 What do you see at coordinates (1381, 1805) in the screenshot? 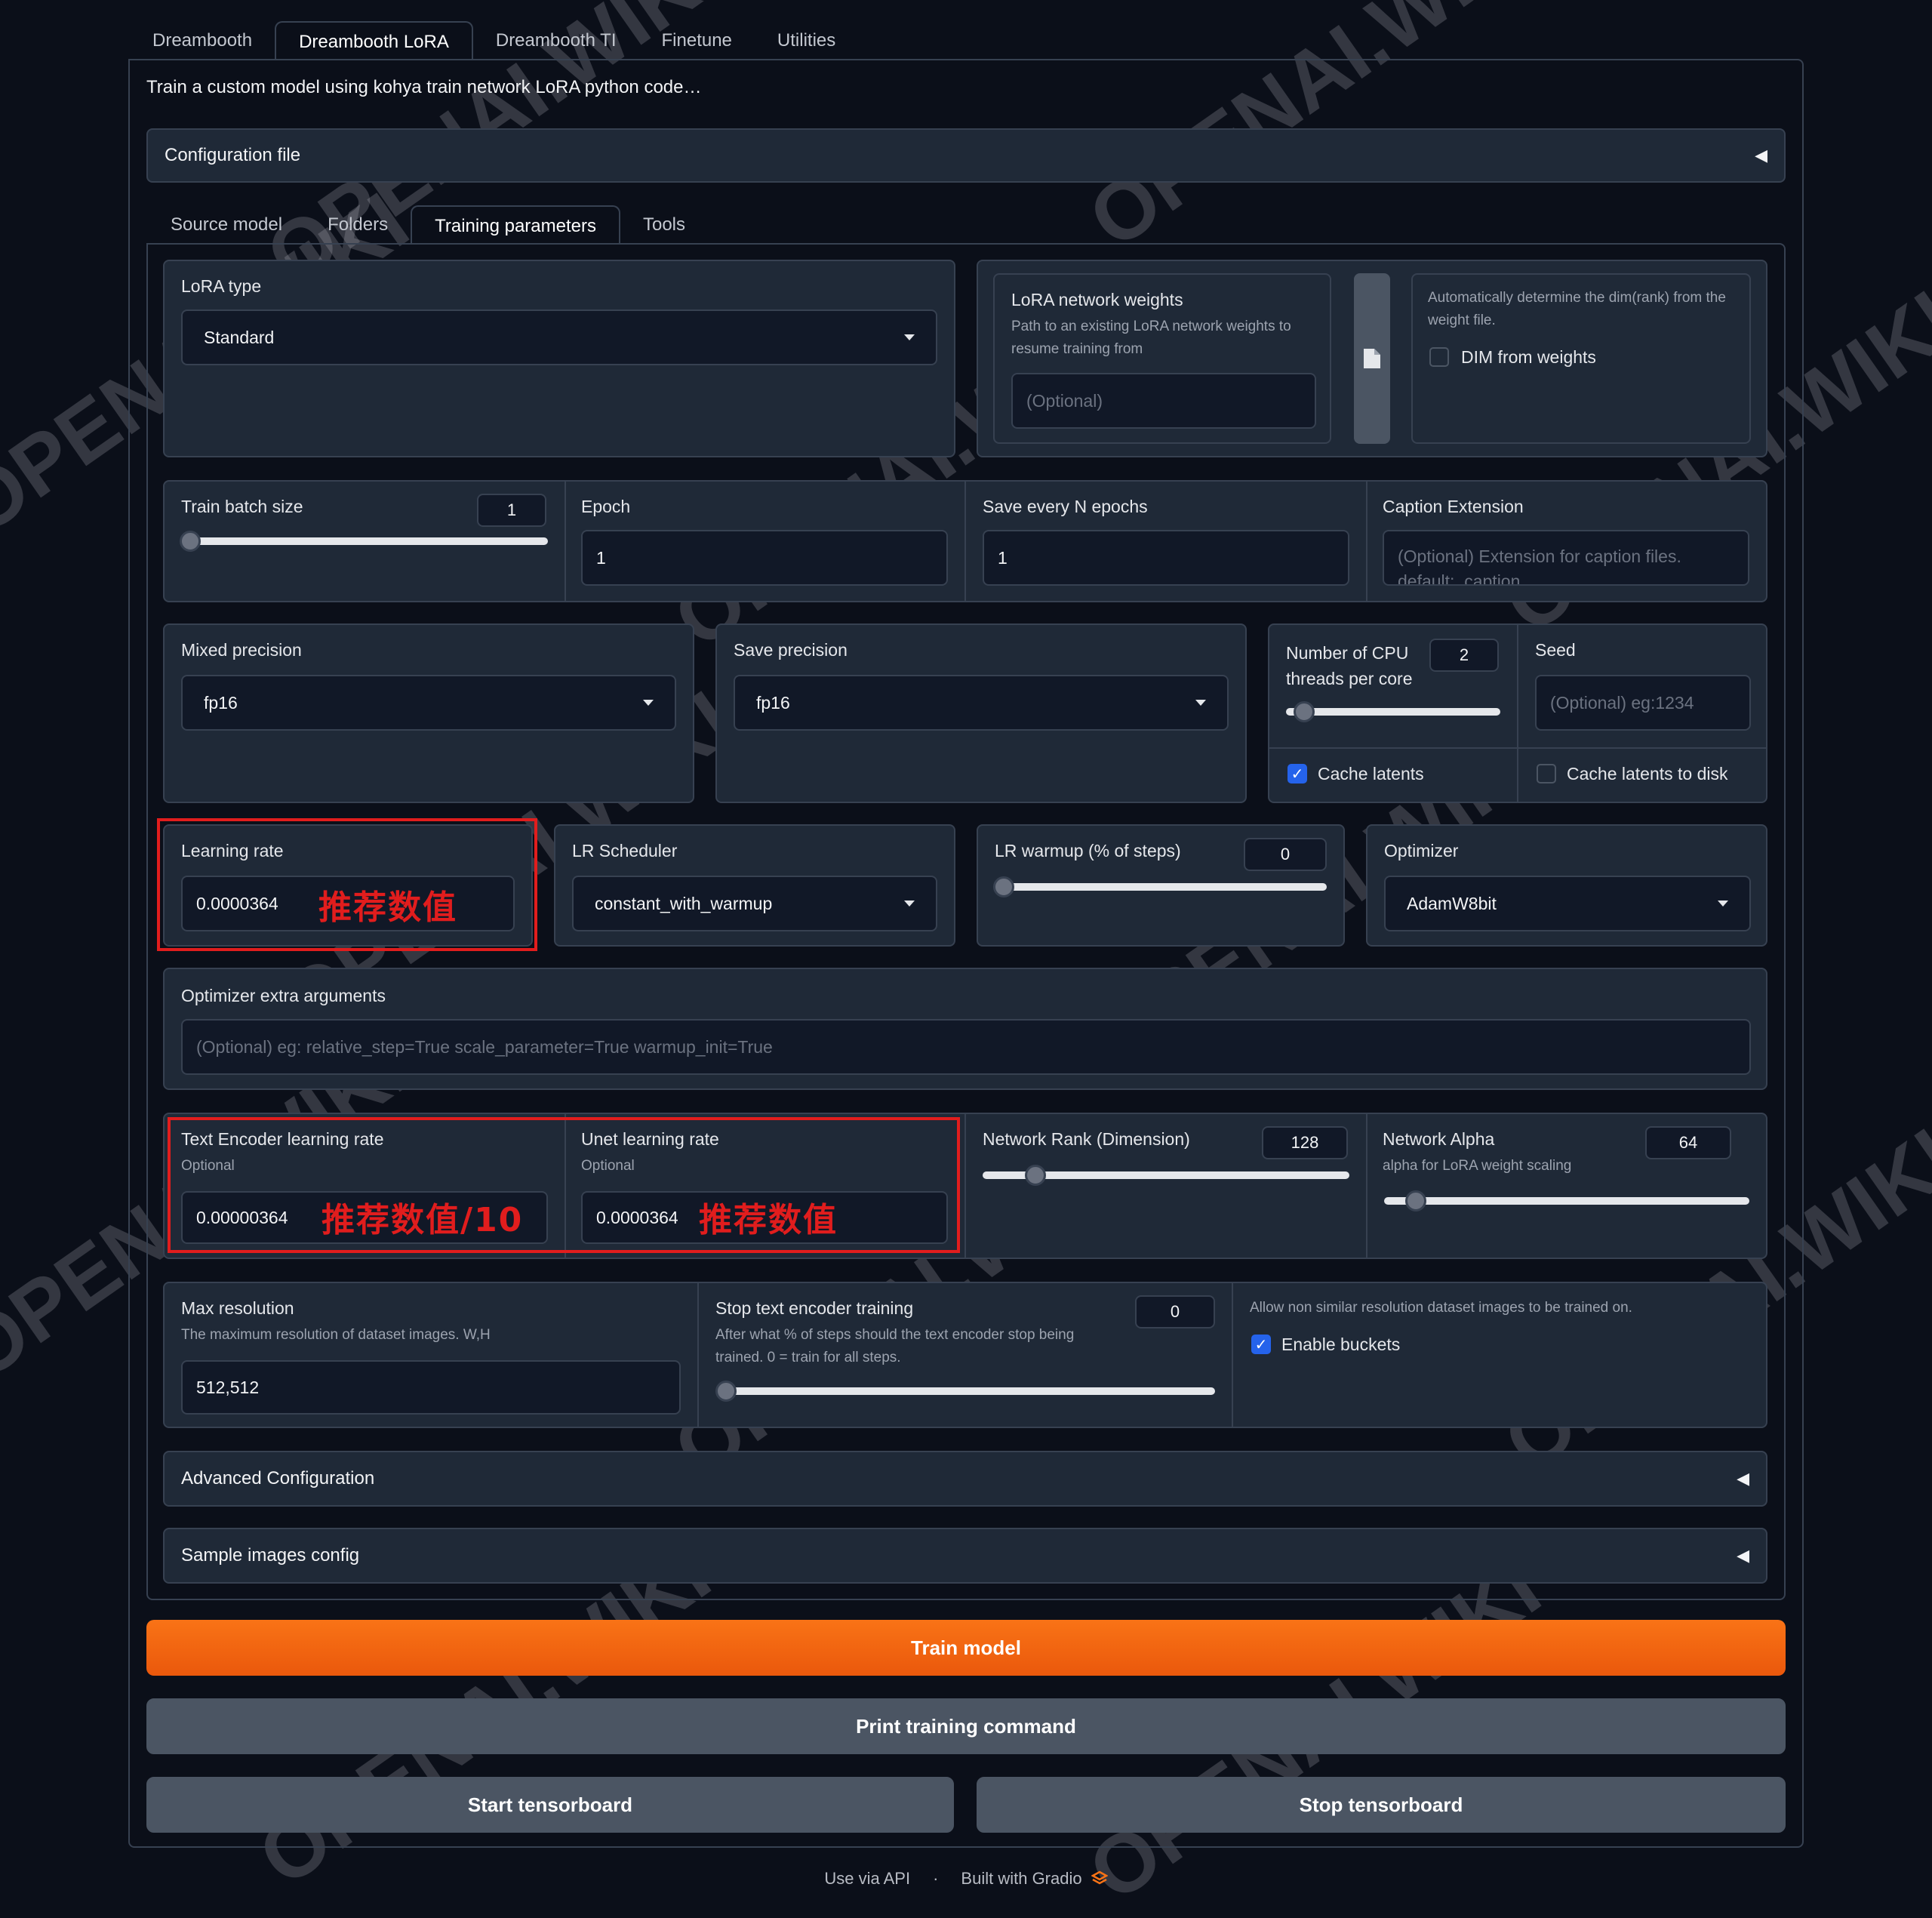
I see `stop-tensorboard-button: Stop tensorboard` at bounding box center [1381, 1805].